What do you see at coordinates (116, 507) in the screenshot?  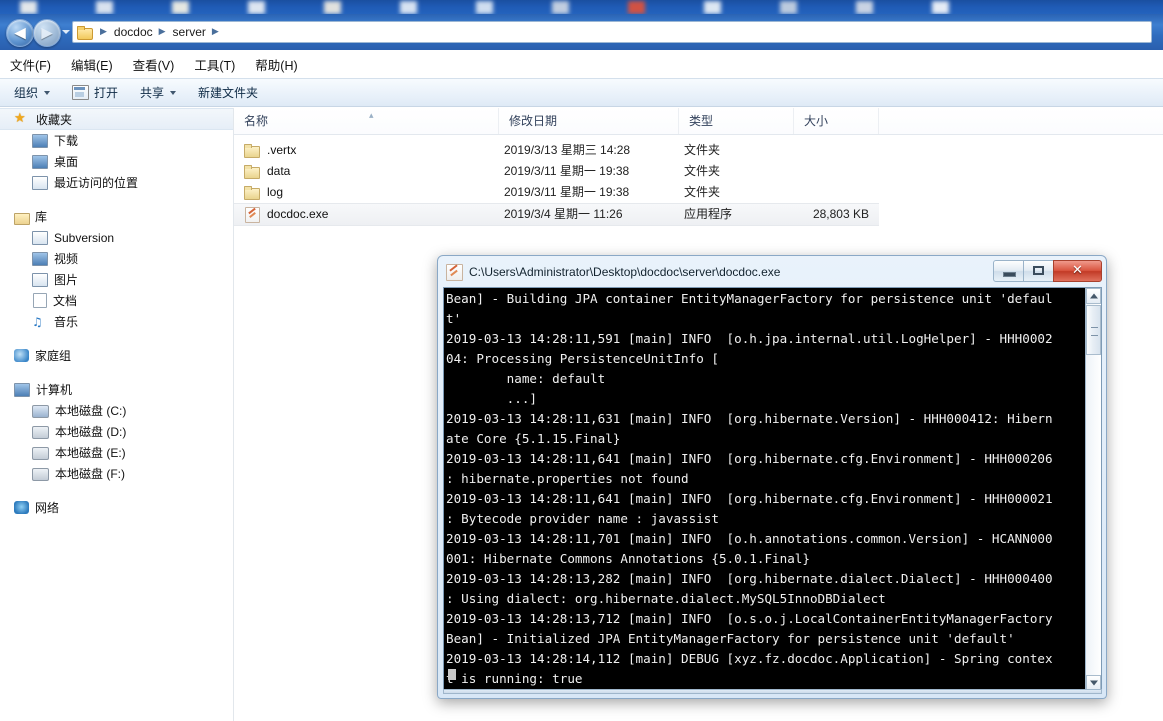 I see `sidebar-item-network: 网络` at bounding box center [116, 507].